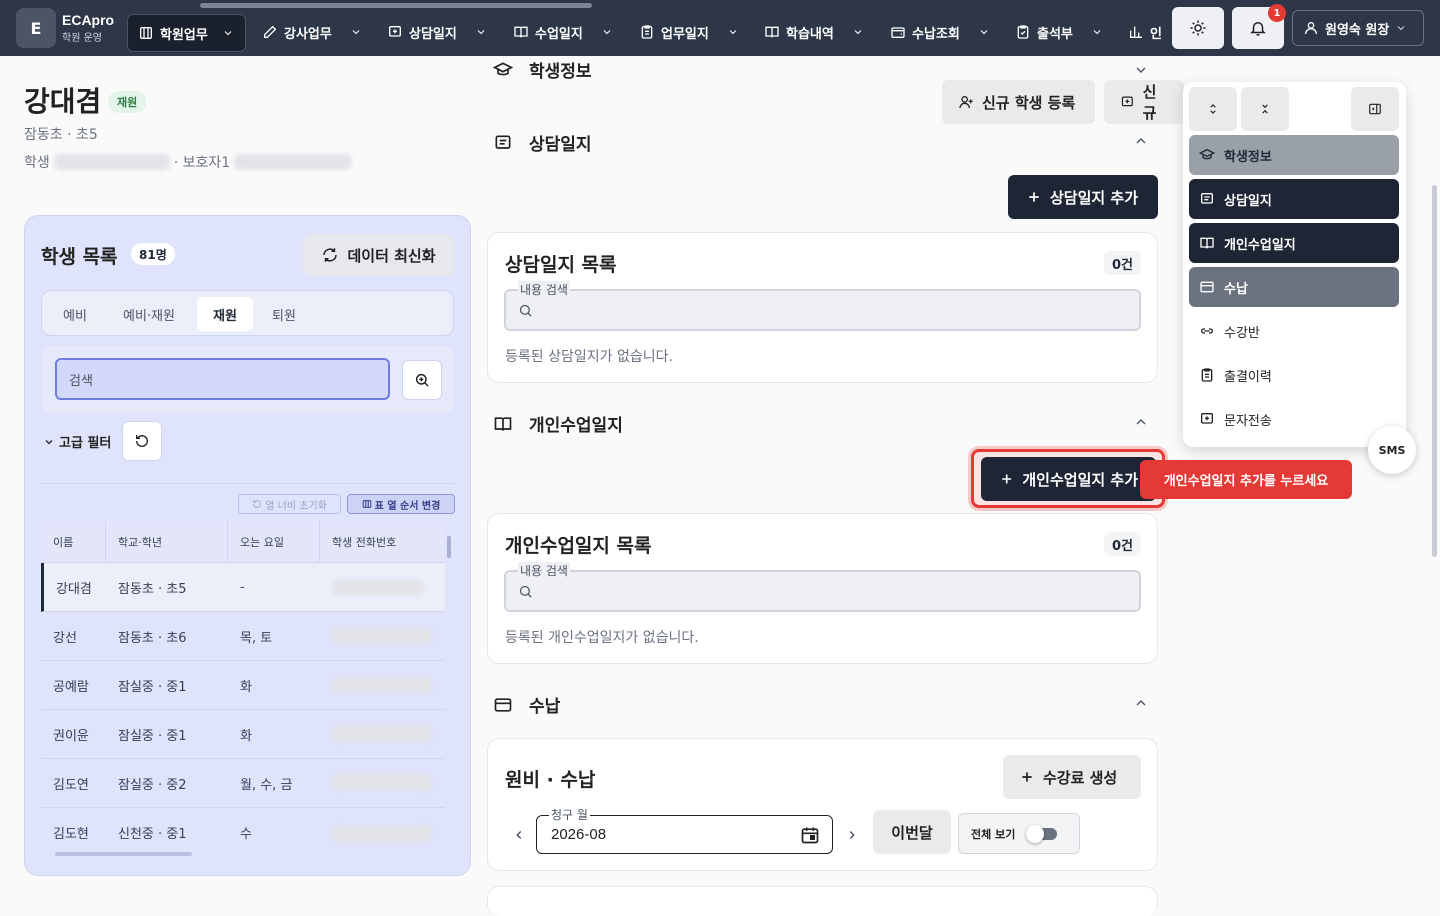 This screenshot has width=1440, height=916. What do you see at coordinates (689, 32) in the screenshot?
I see `nav-item-work-log: 업무일지` at bounding box center [689, 32].